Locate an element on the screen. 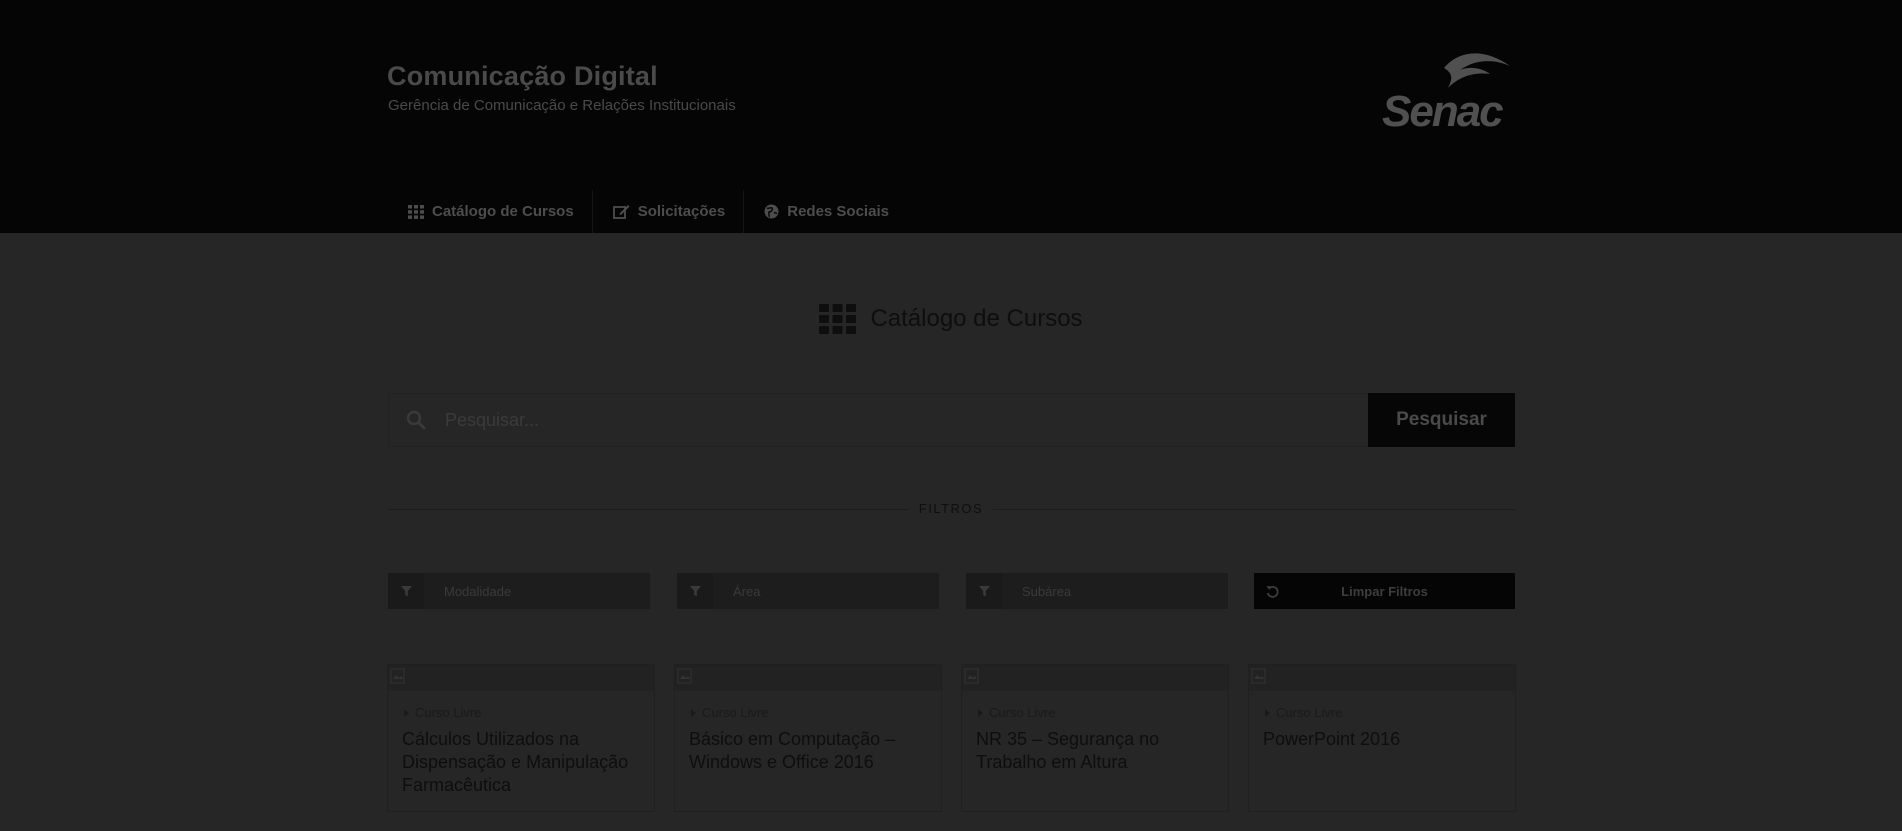 The image size is (1902, 831). senac-logo: Senac is located at coordinates (1449, 88).